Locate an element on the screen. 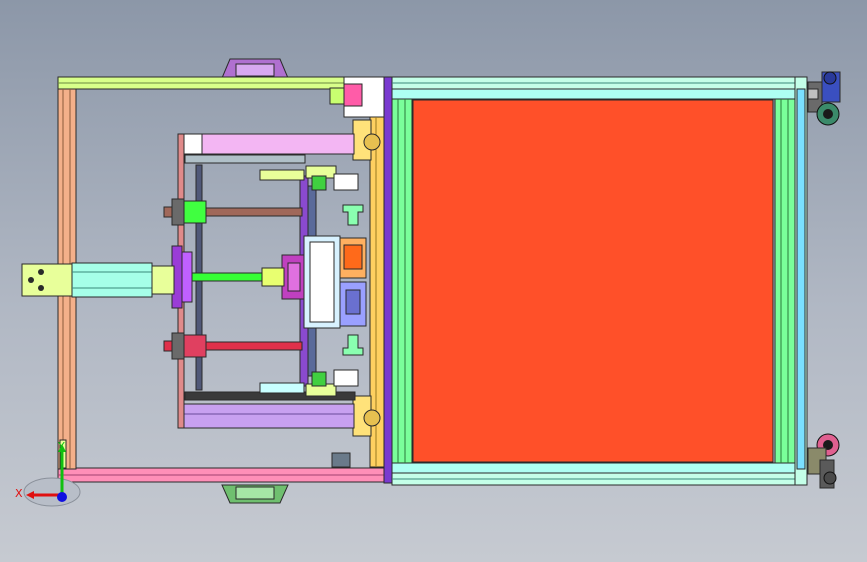 The height and width of the screenshot is (562, 867). x-axis-label: X is located at coordinates (19, 493).